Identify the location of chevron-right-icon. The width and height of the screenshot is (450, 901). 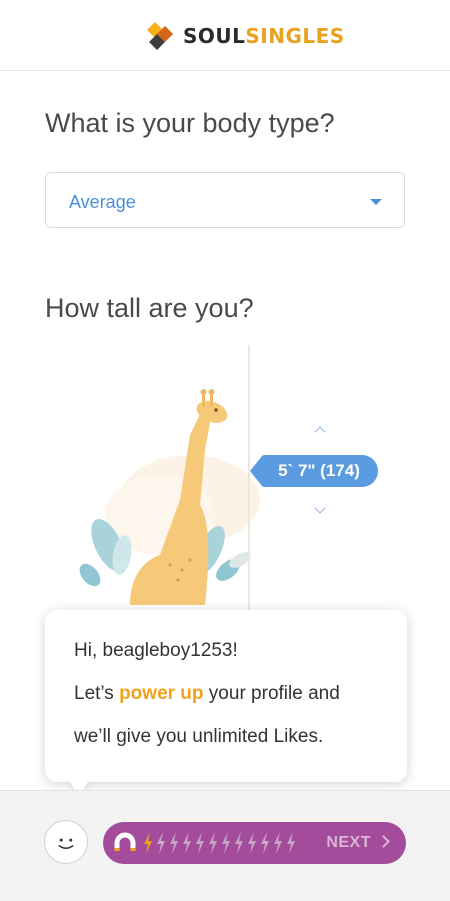
(383, 841).